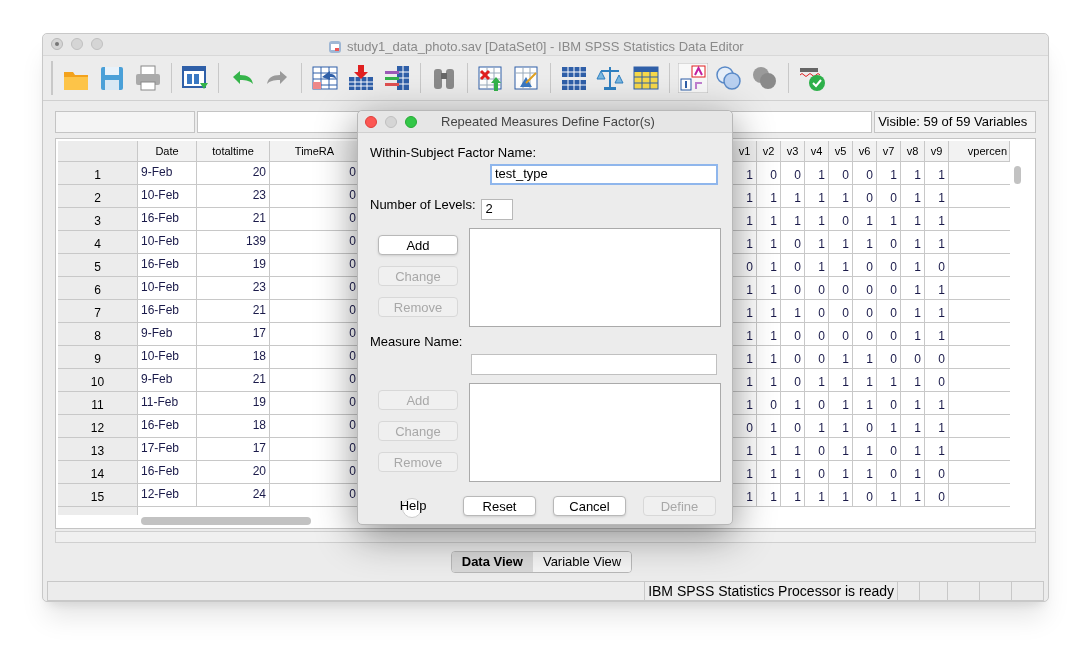 The image size is (1091, 653). Describe the element at coordinates (545, 537) in the screenshot. I see `splitter-bar` at that location.